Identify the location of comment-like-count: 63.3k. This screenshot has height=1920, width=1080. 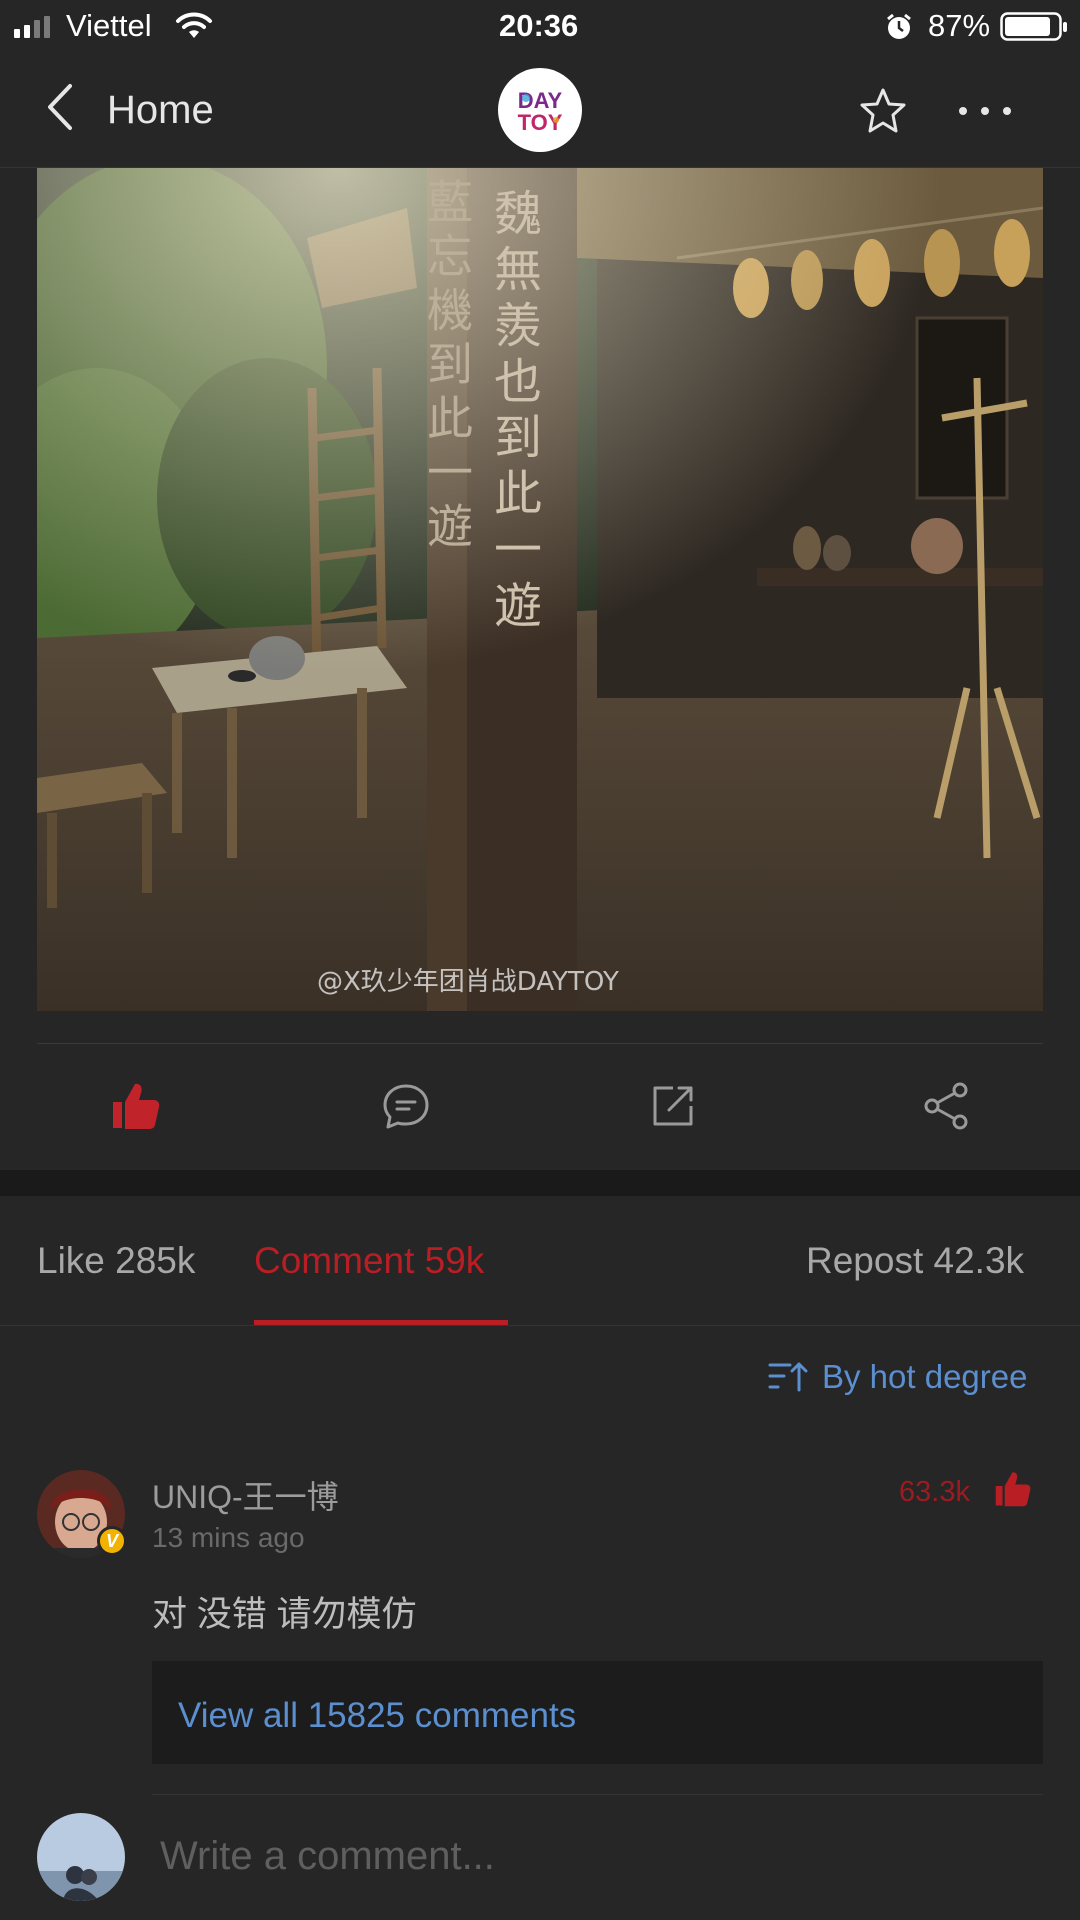
(934, 1492).